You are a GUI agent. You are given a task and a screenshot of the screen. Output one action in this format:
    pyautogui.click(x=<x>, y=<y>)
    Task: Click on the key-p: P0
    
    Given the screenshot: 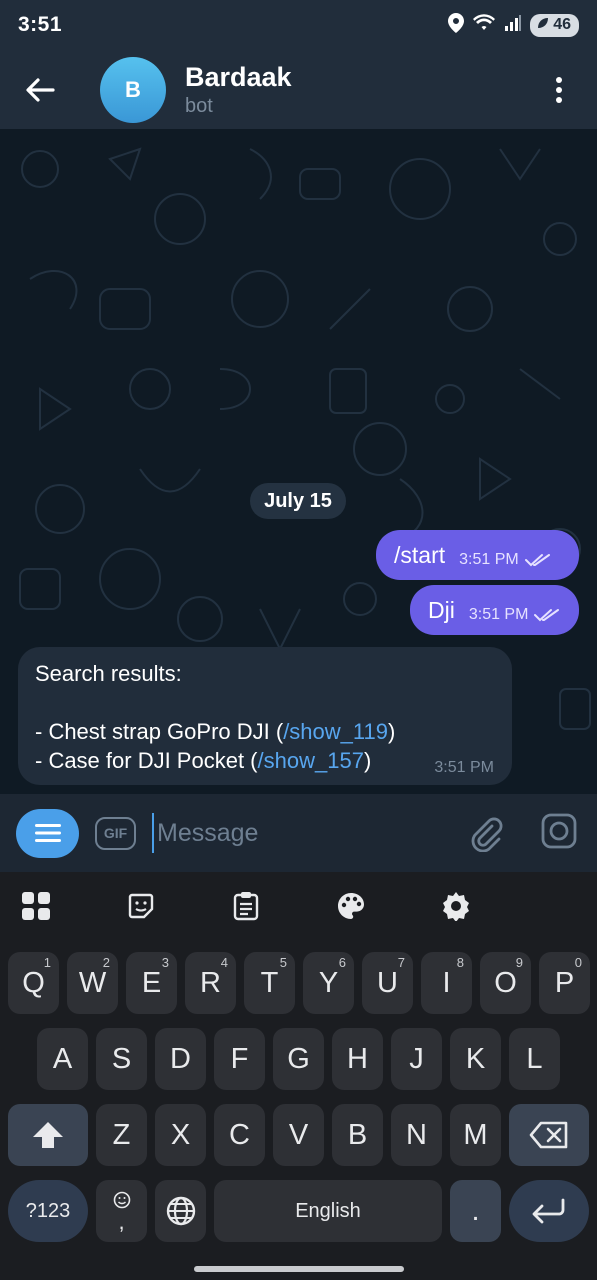 What is the action you would take?
    pyautogui.click(x=564, y=983)
    